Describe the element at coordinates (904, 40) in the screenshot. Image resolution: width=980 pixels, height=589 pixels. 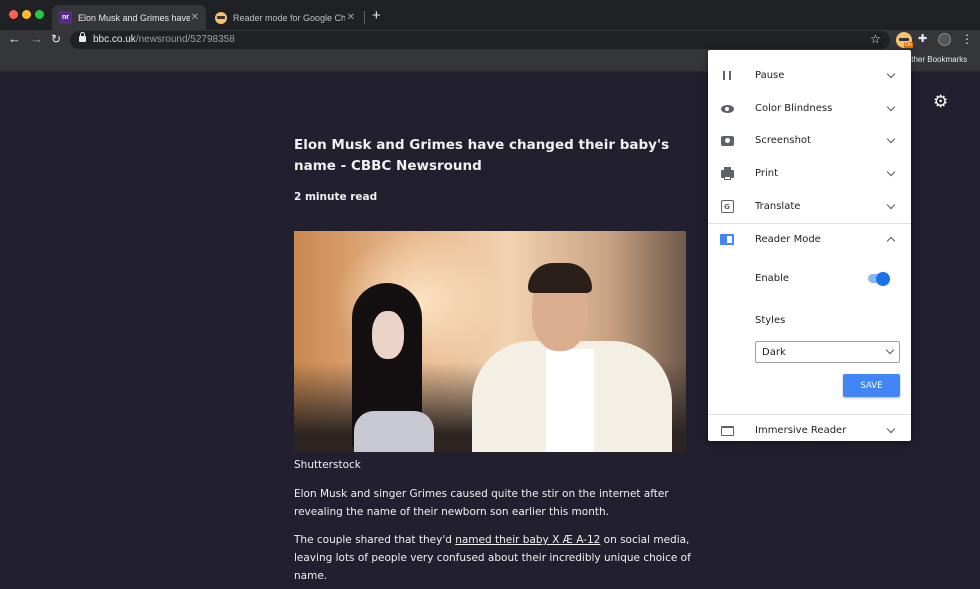
I see `reader-mode-extension-icon: On` at that location.